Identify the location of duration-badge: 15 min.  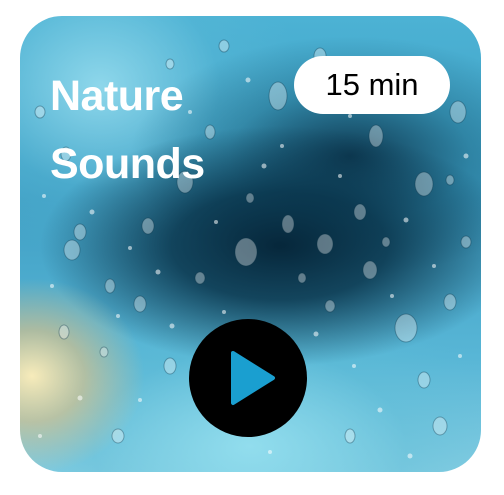
(372, 85).